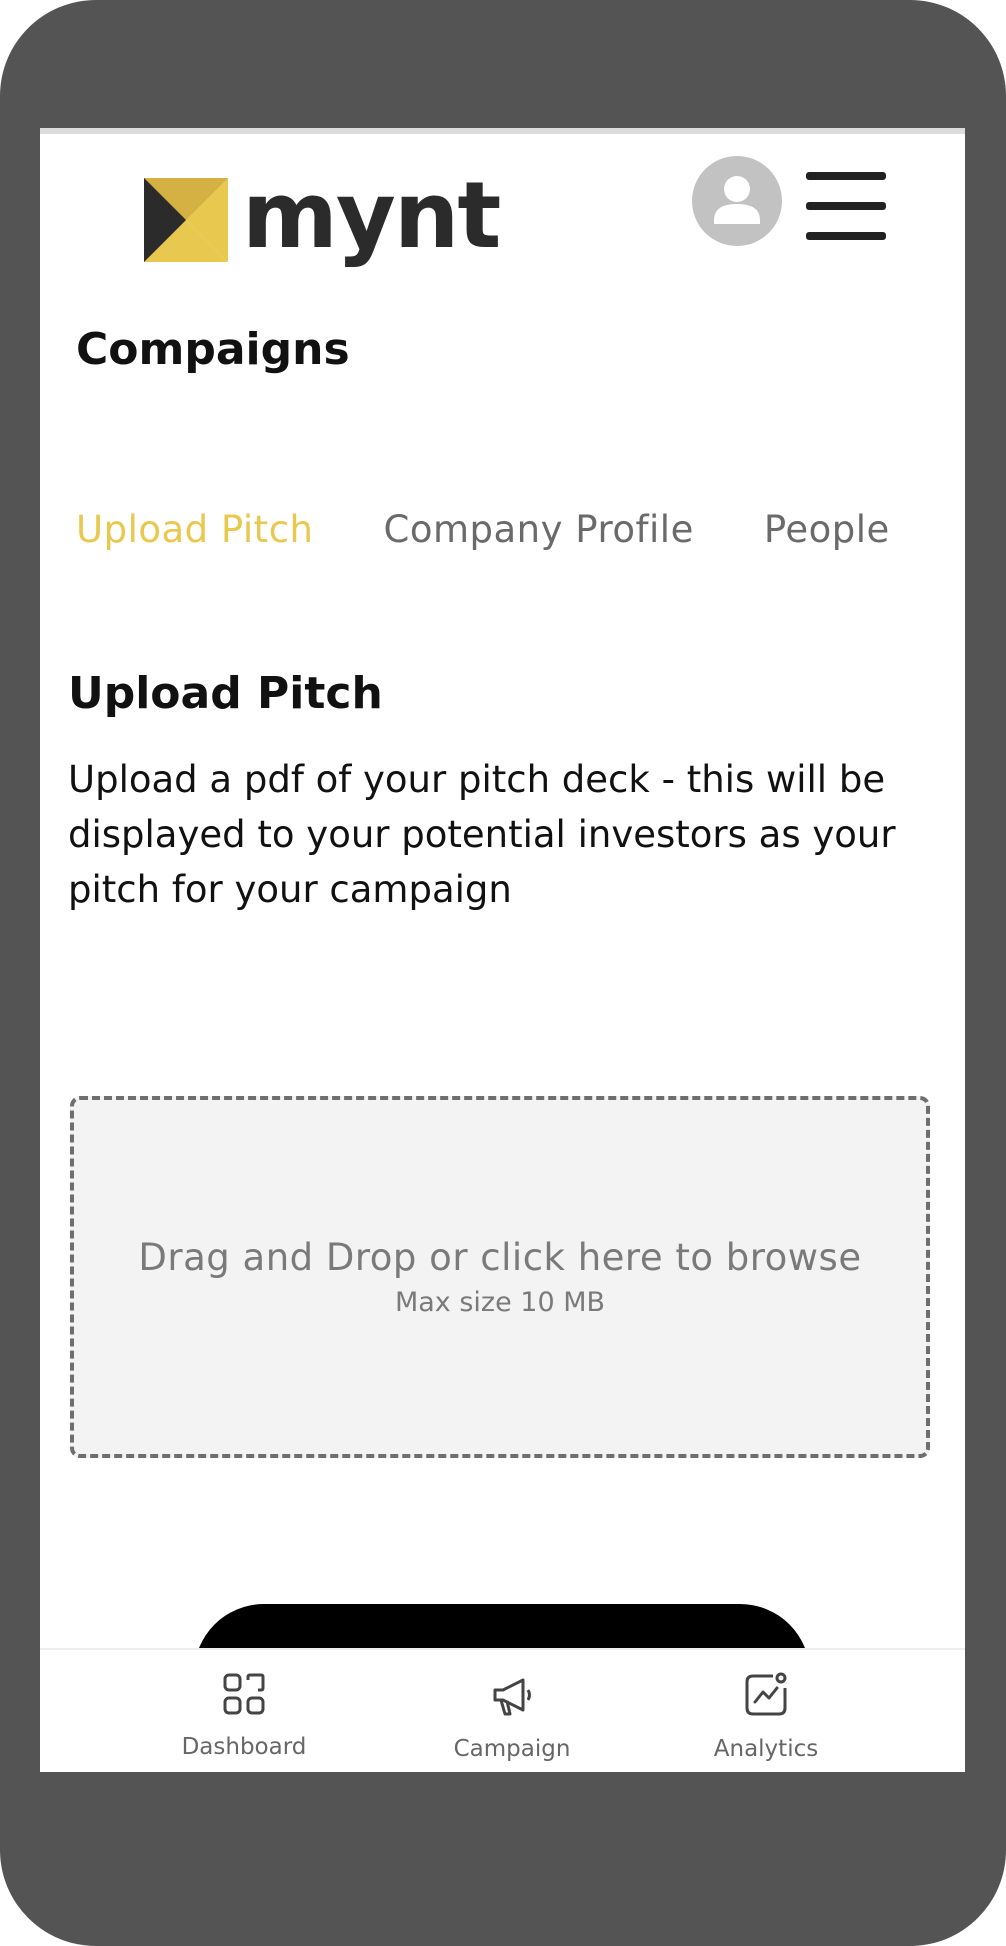 This screenshot has height=1946, width=1006. What do you see at coordinates (225, 693) in the screenshot?
I see `section-title: Upload Pitch` at bounding box center [225, 693].